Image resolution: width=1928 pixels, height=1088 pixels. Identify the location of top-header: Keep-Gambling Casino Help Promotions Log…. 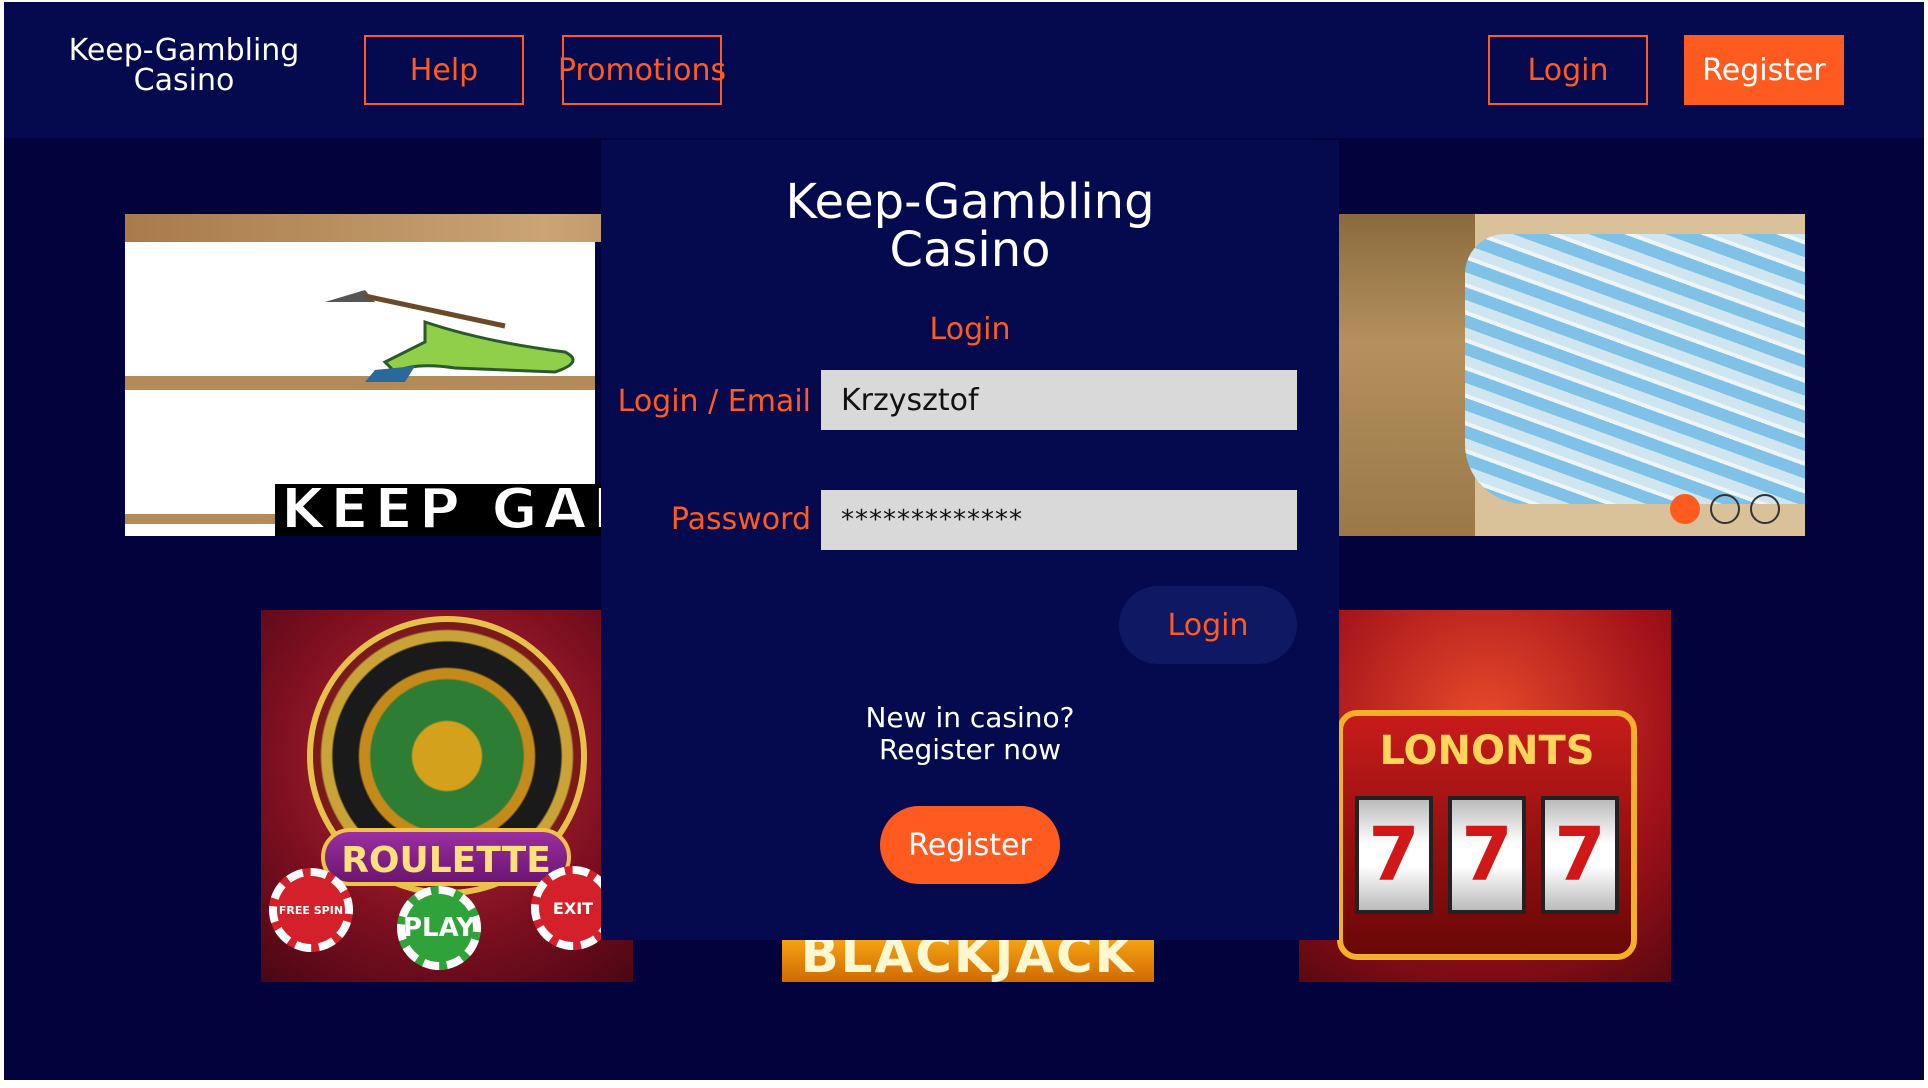
(964, 70).